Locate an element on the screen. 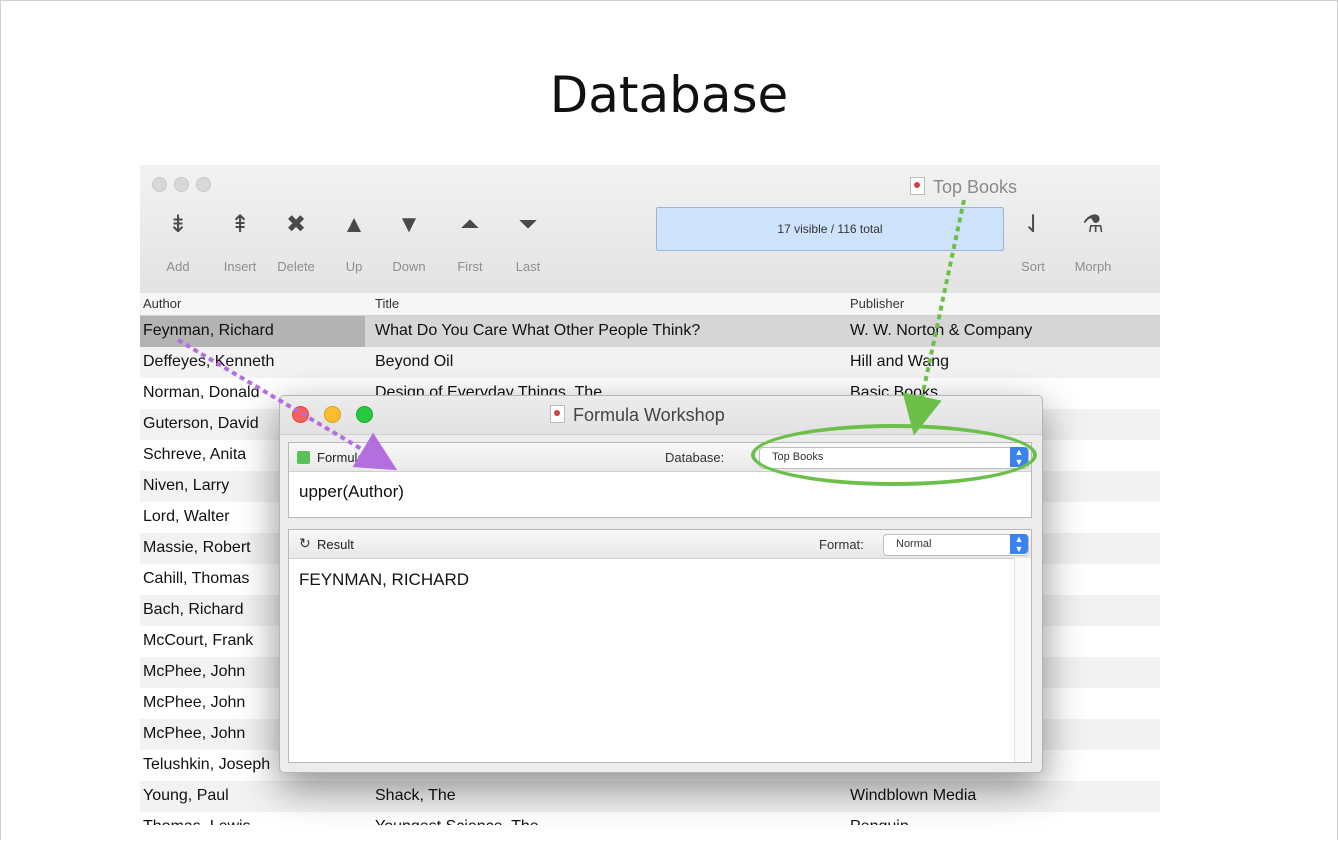 The image size is (1338, 841). purple-callout-arrow is located at coordinates (287, 404).